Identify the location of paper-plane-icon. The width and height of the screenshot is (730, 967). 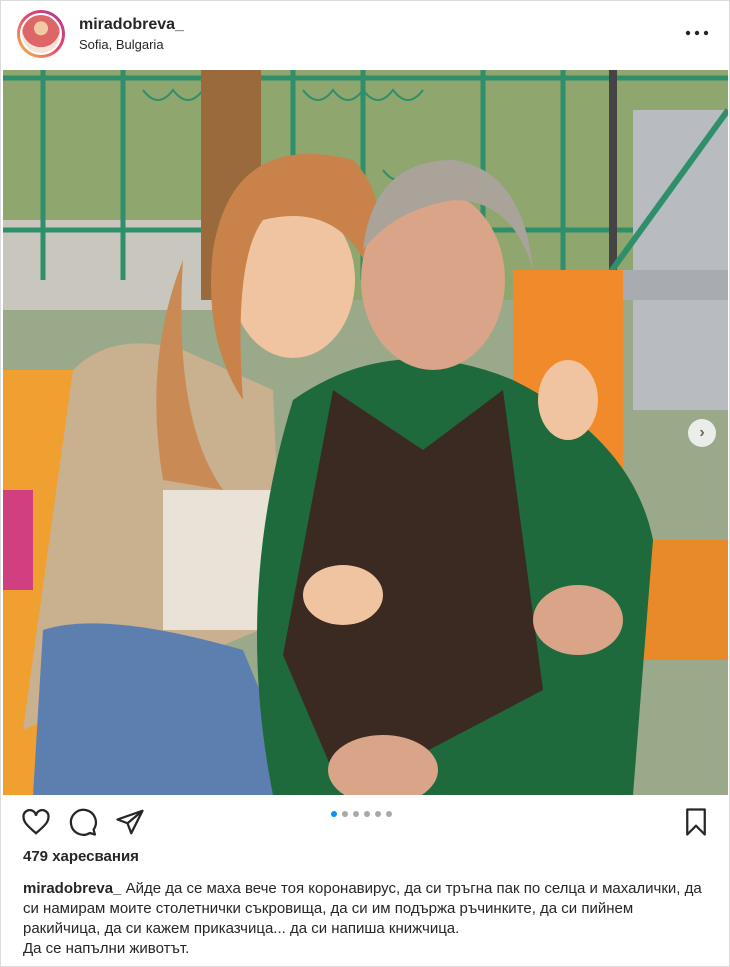
(130, 822).